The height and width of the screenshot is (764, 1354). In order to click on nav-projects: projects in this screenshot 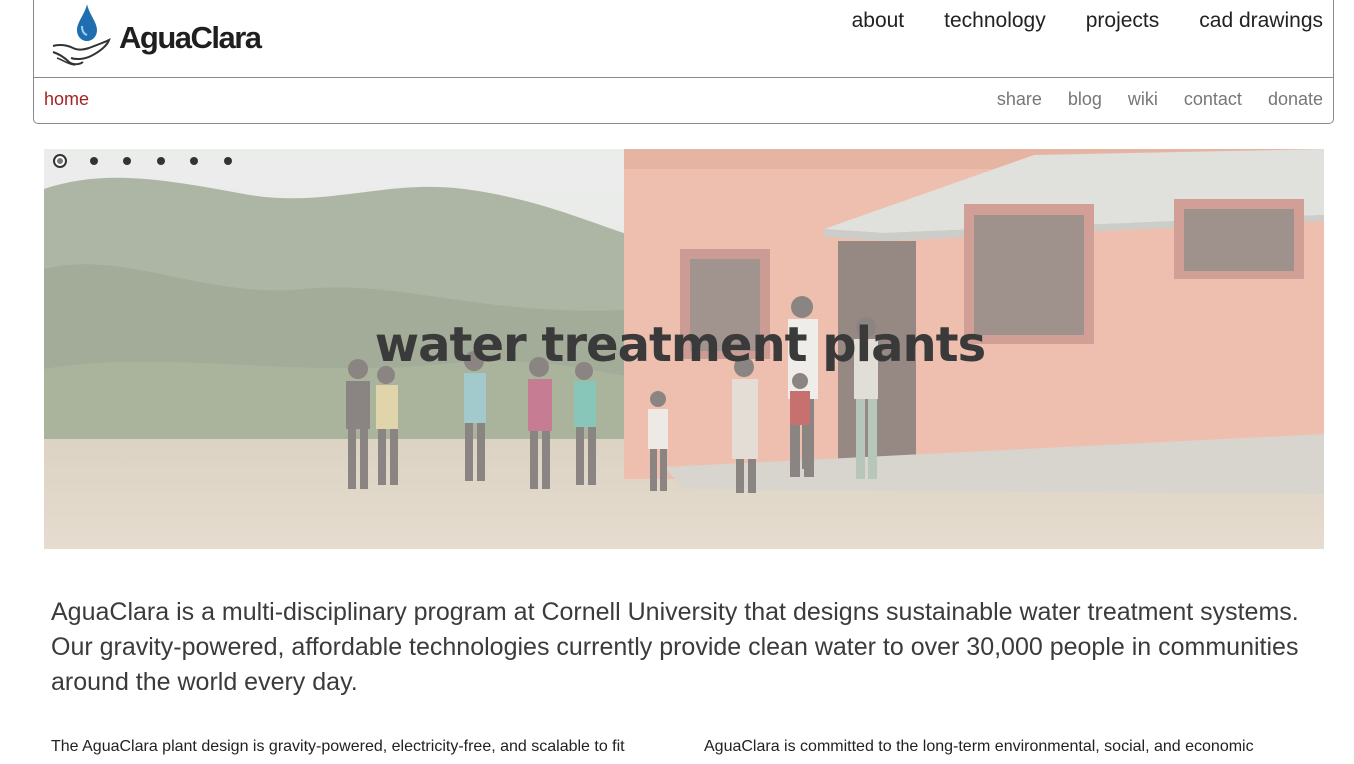, I will do `click(1123, 21)`.